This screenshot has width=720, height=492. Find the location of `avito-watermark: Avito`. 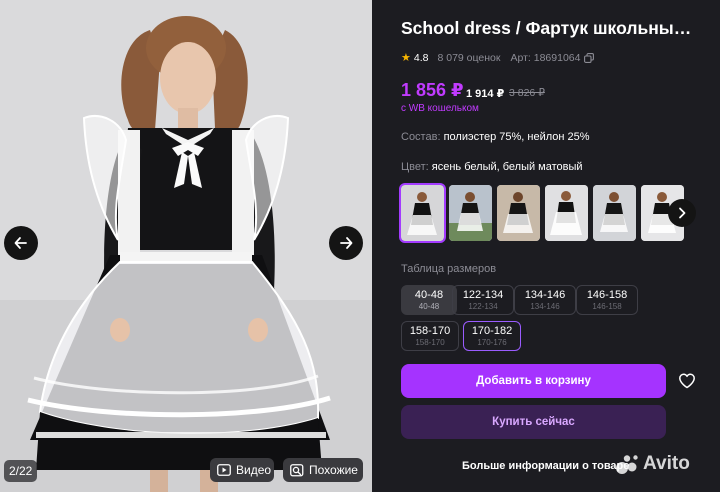

avito-watermark: Avito is located at coordinates (652, 464).